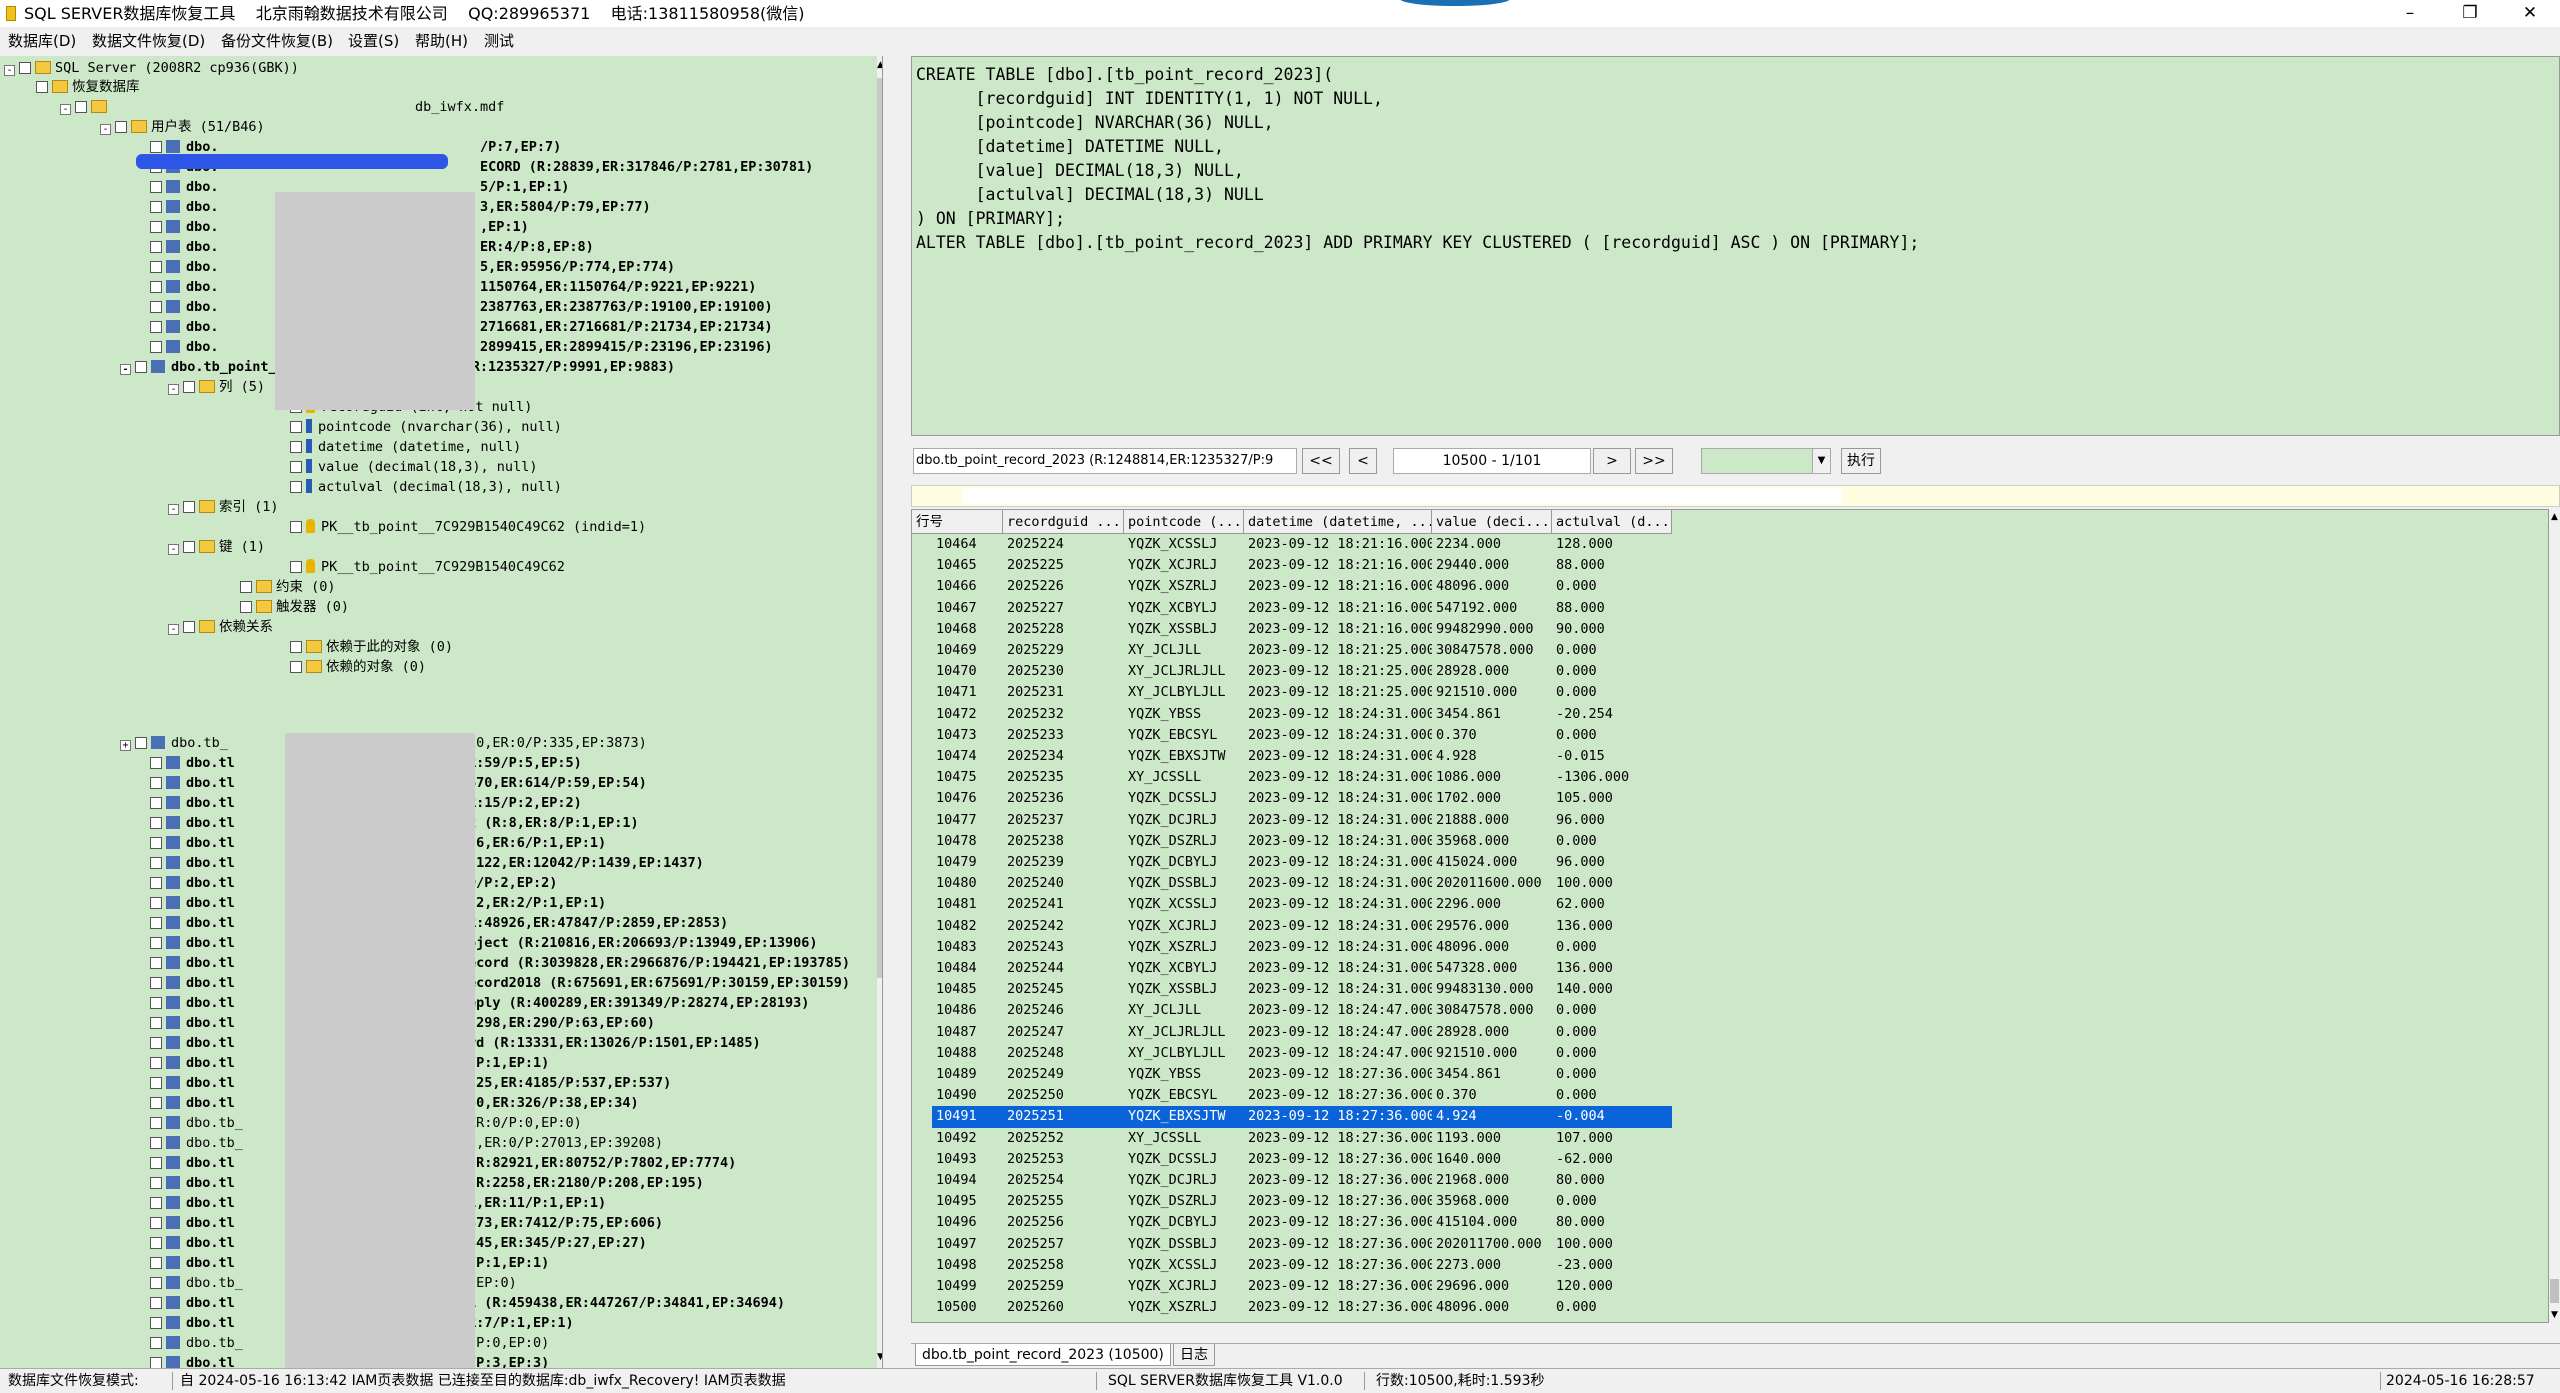  I want to click on table-cell: 10469, so click(967, 650).